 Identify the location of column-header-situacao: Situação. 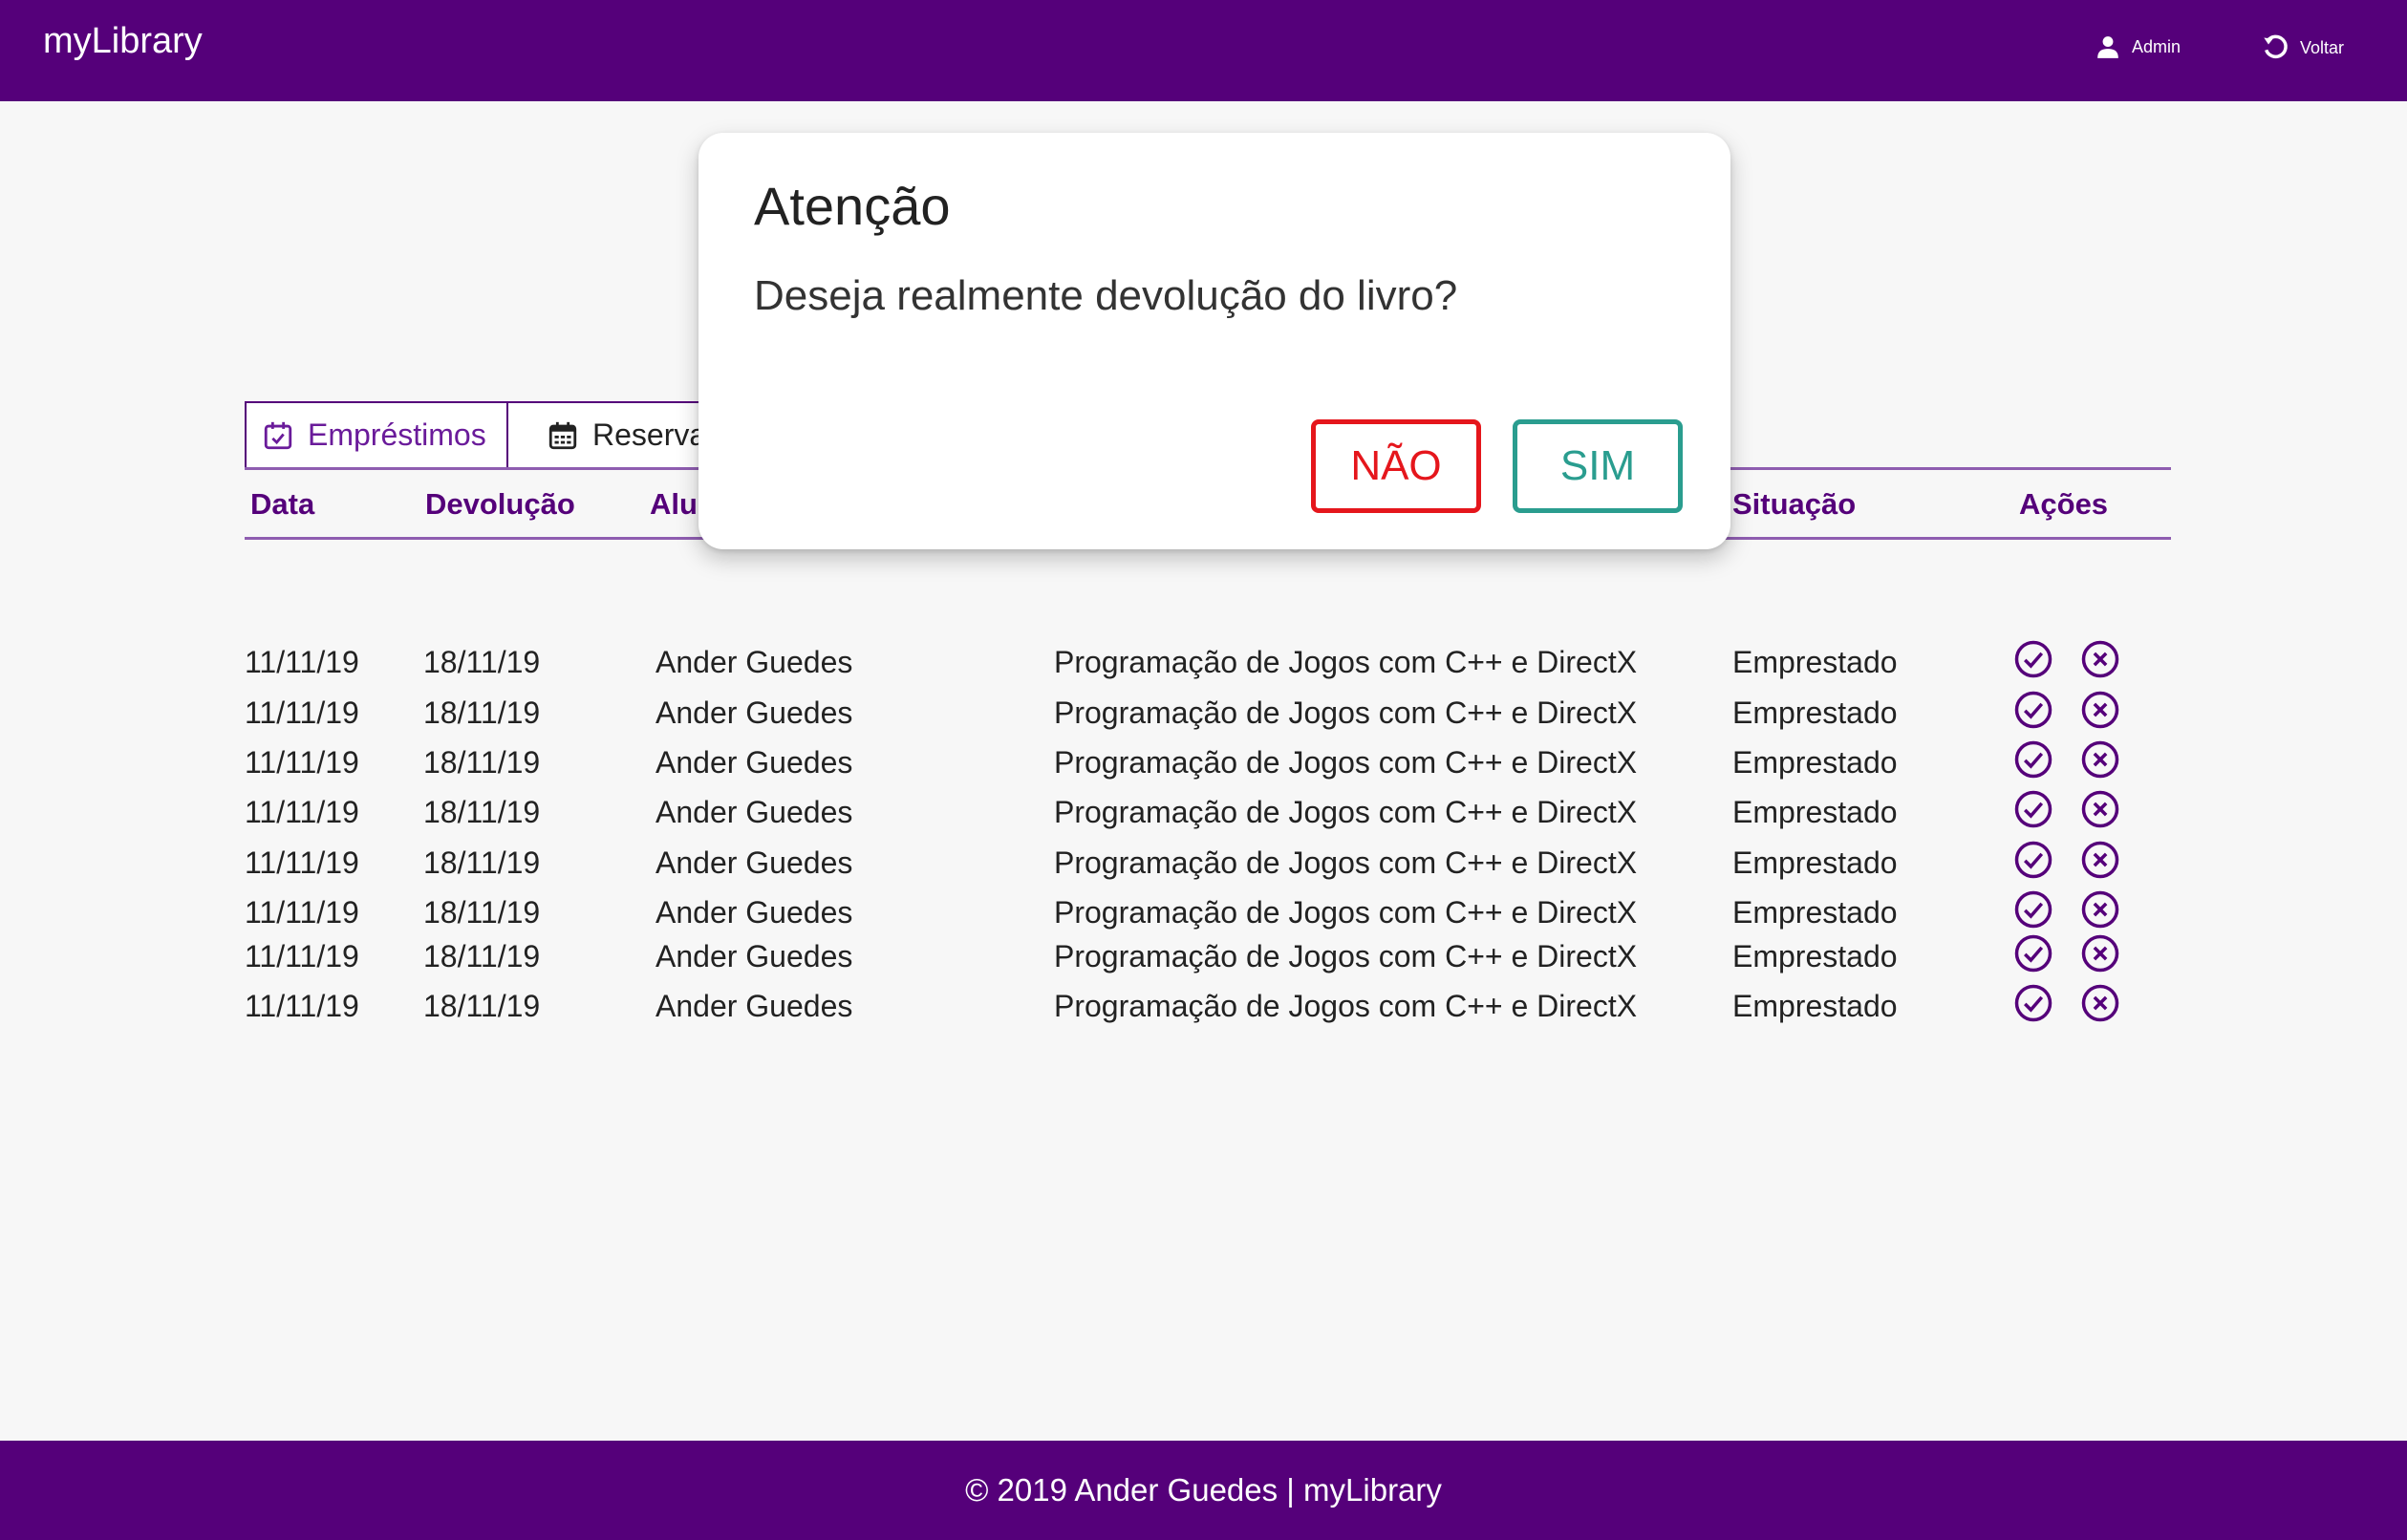
(1794, 504).